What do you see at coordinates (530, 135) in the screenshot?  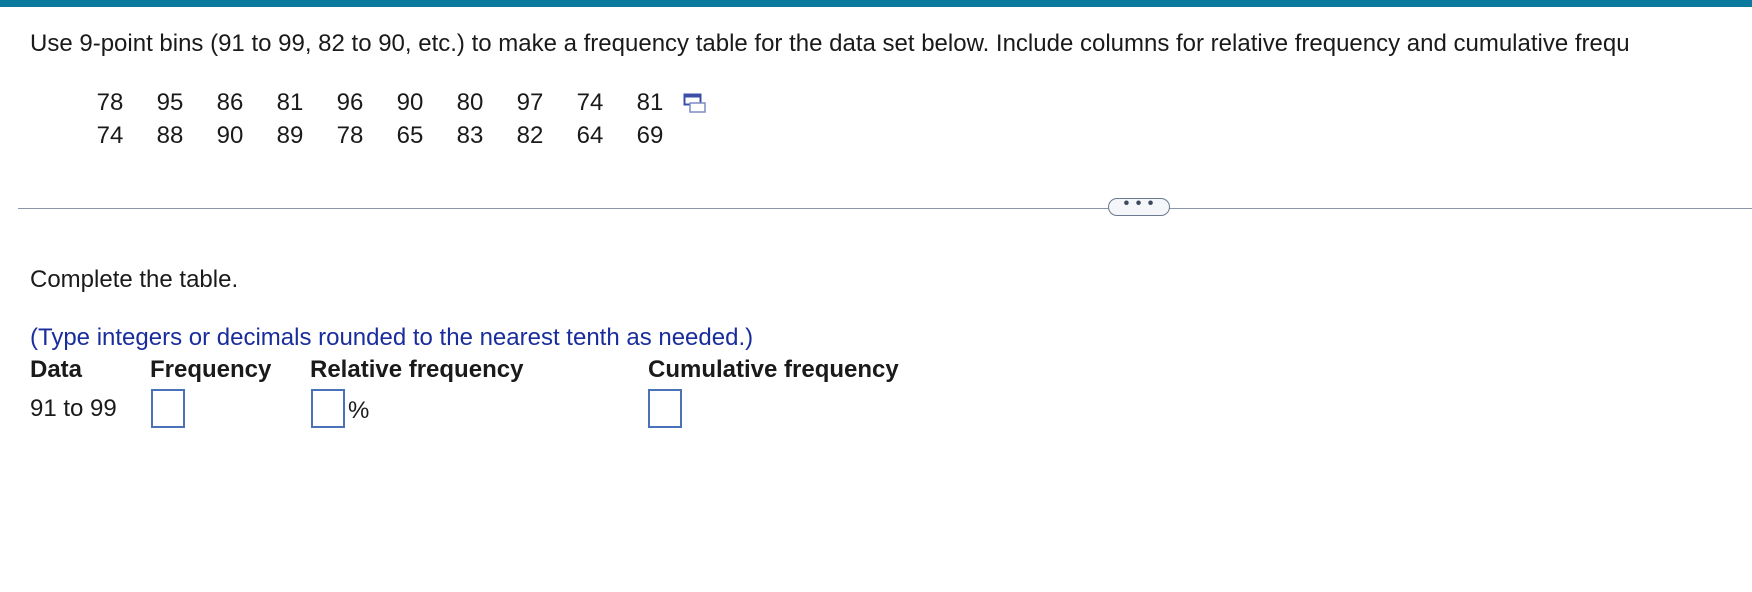 I see `data-value: 82` at bounding box center [530, 135].